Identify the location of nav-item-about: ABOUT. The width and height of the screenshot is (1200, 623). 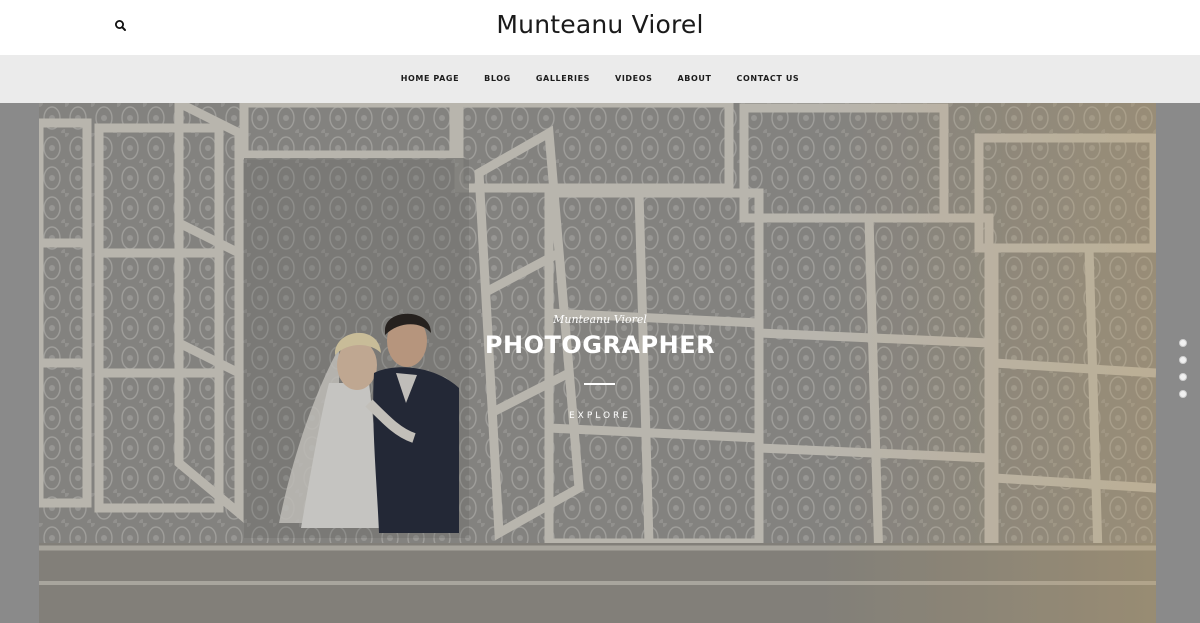
(694, 79).